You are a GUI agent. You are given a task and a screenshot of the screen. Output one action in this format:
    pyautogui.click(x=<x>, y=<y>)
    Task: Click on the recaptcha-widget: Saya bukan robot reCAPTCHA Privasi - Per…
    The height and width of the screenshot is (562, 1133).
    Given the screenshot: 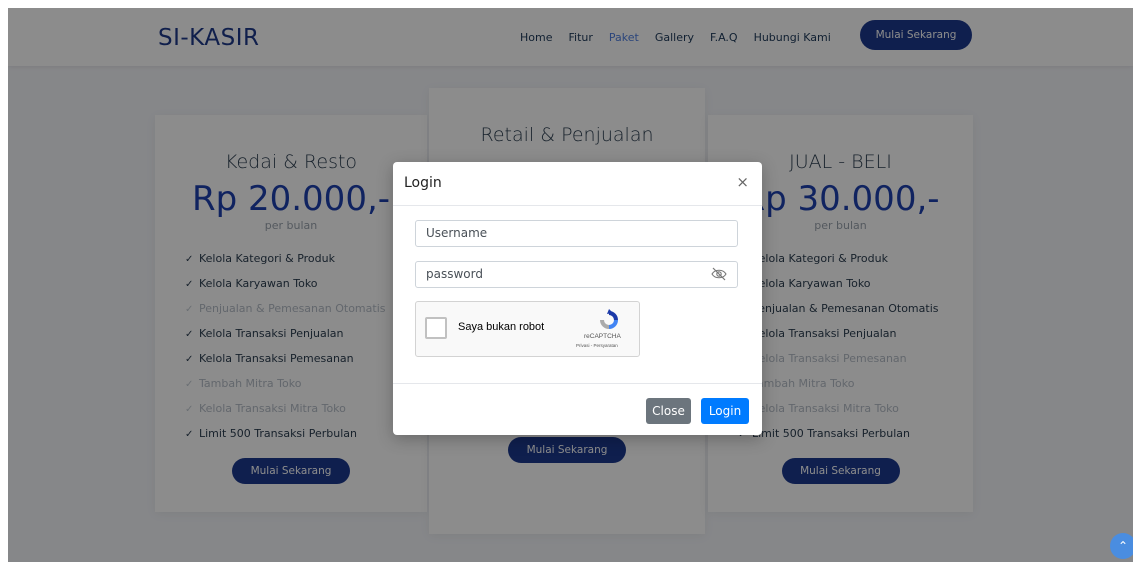 What is the action you would take?
    pyautogui.click(x=527, y=329)
    